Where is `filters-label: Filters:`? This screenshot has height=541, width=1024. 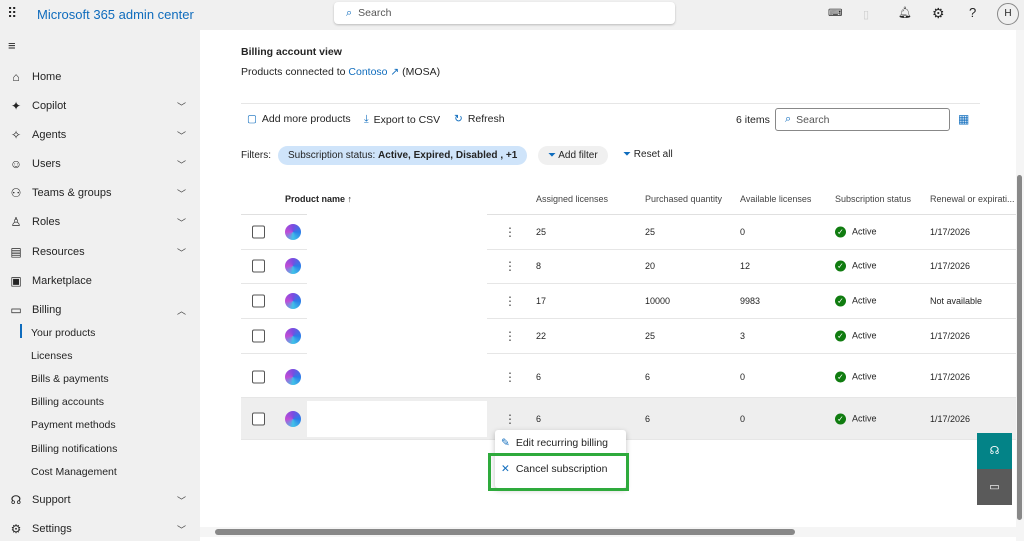
filters-label: Filters: is located at coordinates (256, 155).